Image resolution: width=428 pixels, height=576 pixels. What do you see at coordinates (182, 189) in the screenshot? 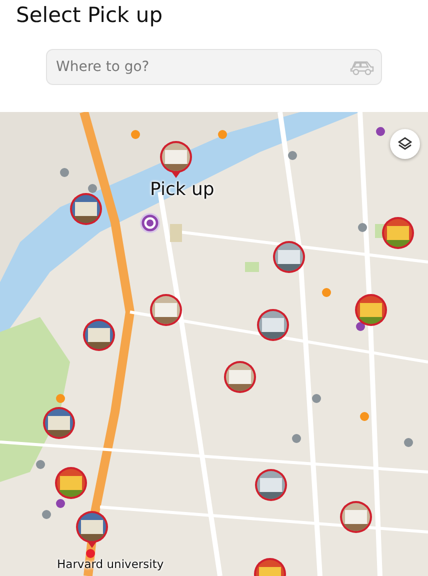
I see `map-label: Pick up` at bounding box center [182, 189].